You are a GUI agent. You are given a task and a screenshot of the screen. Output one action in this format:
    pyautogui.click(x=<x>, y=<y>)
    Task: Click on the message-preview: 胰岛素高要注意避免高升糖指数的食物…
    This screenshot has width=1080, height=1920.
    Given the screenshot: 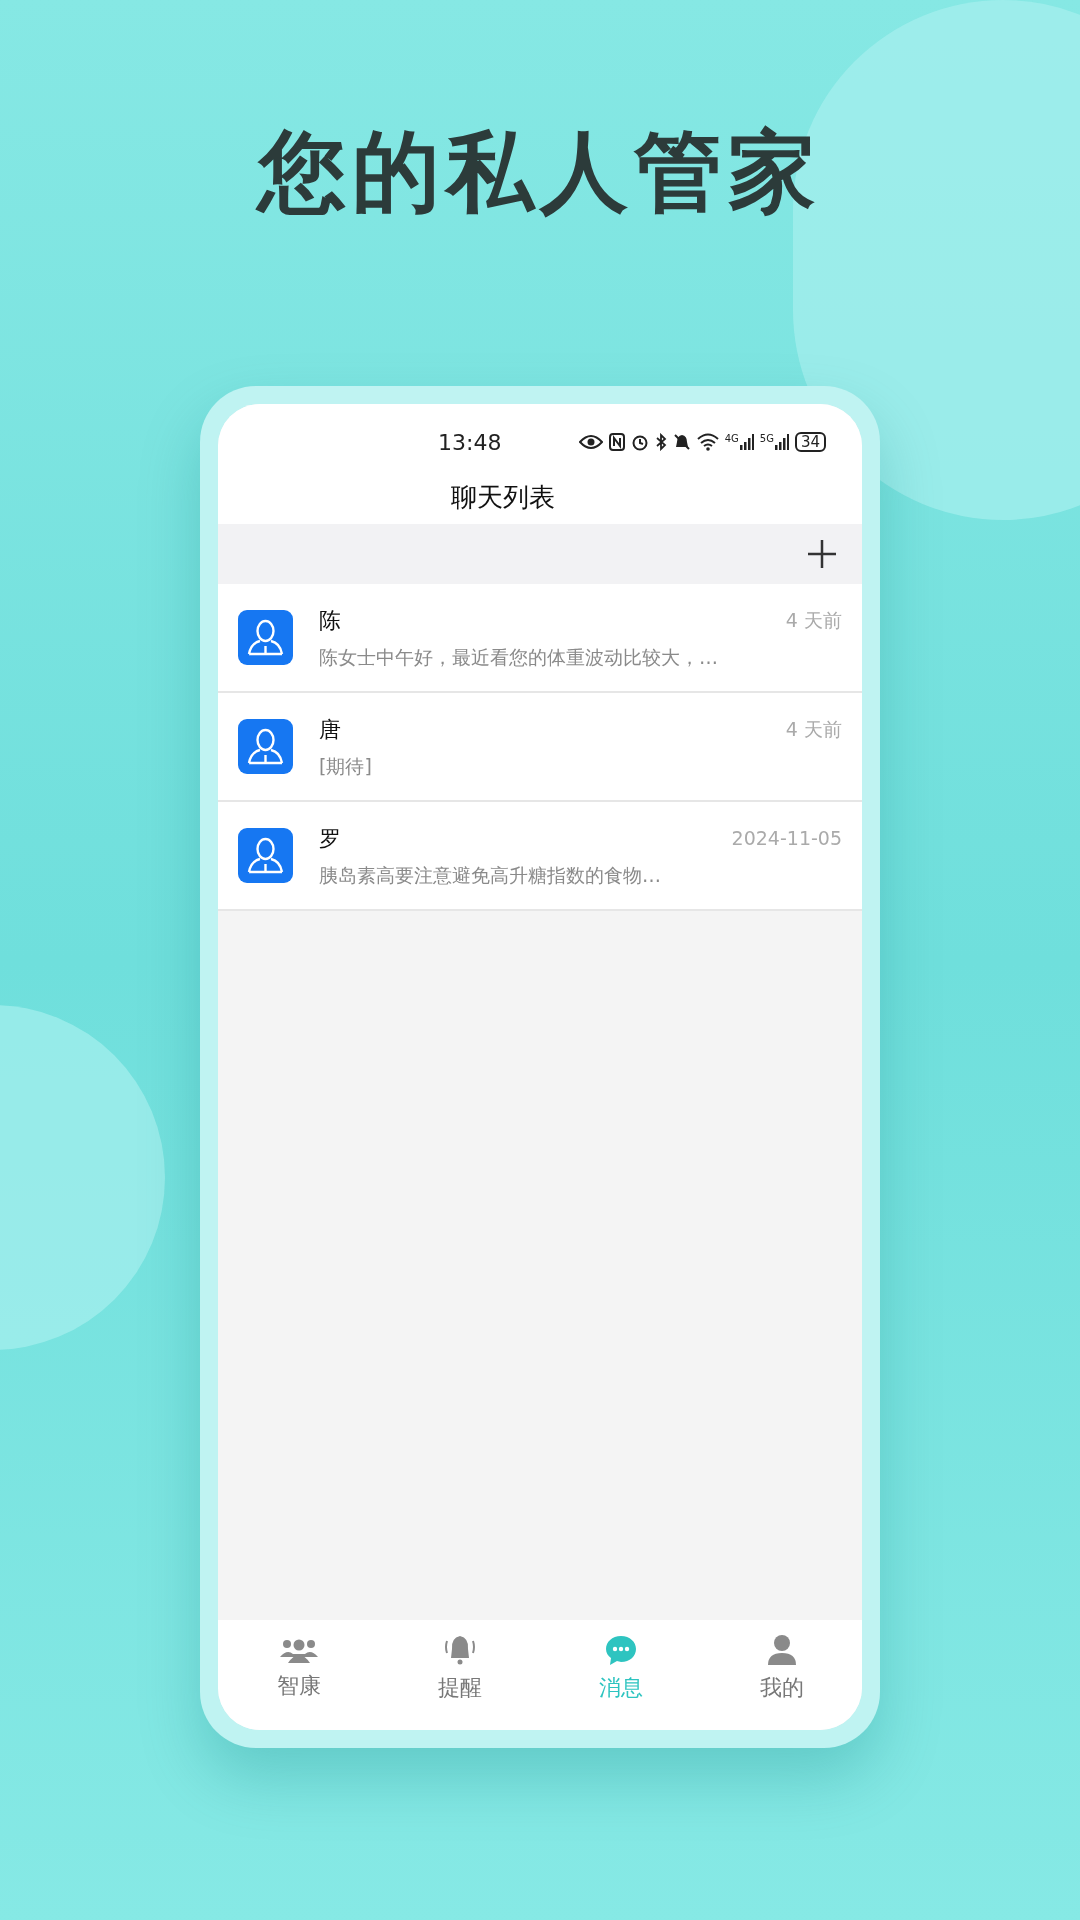 What is the action you would take?
    pyautogui.click(x=490, y=875)
    